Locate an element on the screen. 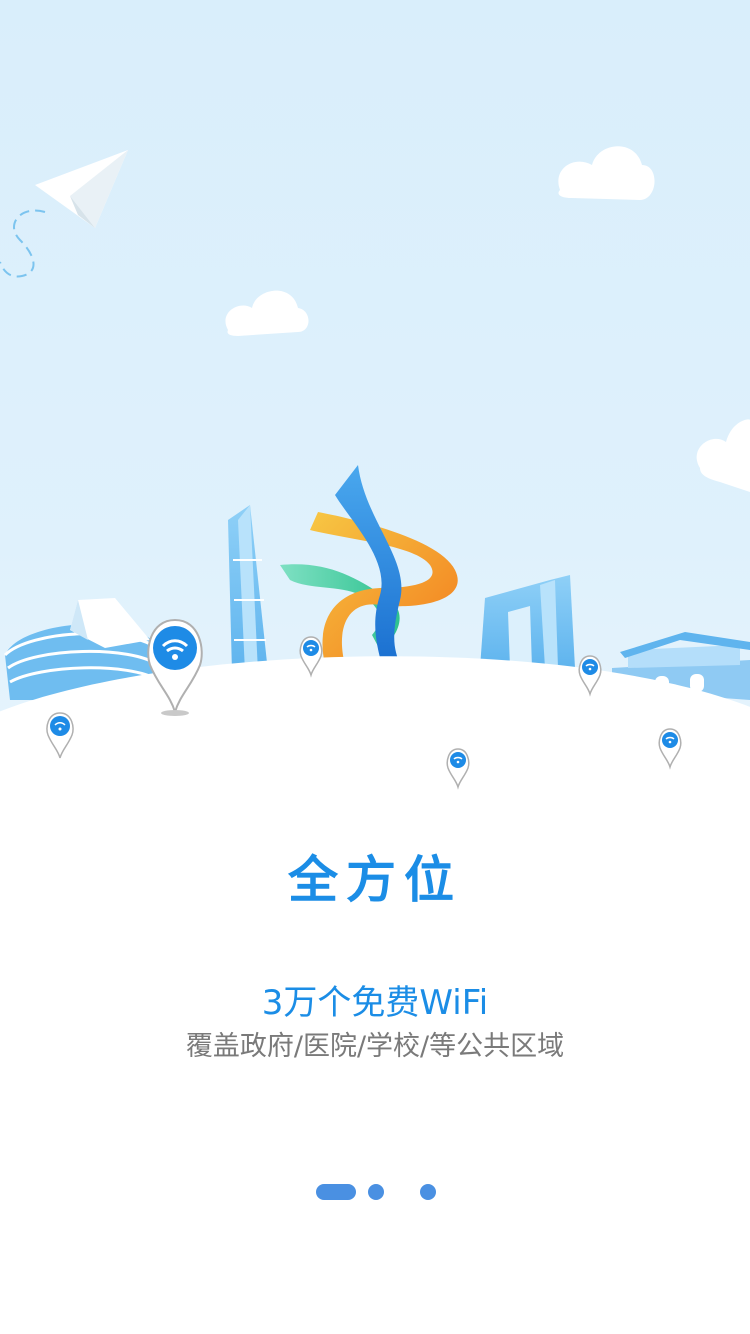 The image size is (750, 1334). onboarding-title: 全方位 is located at coordinates (375, 880).